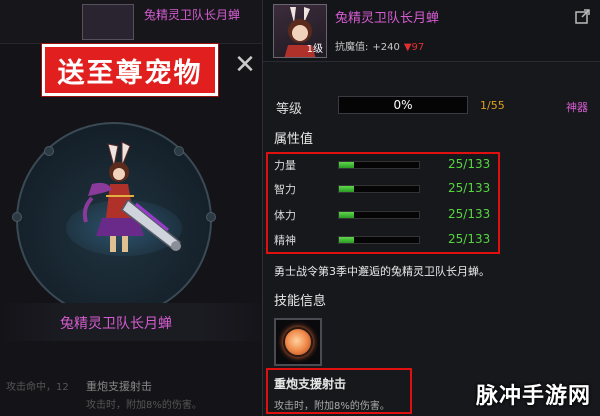 The width and height of the screenshot is (600, 416). What do you see at coordinates (285, 215) in the screenshot?
I see `attribute-label: 体力` at bounding box center [285, 215].